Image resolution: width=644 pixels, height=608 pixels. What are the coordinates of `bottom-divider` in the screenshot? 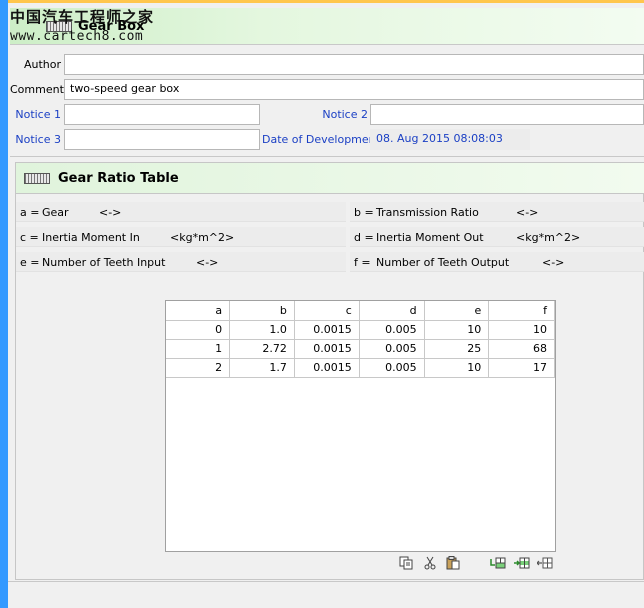 It's located at (326, 581).